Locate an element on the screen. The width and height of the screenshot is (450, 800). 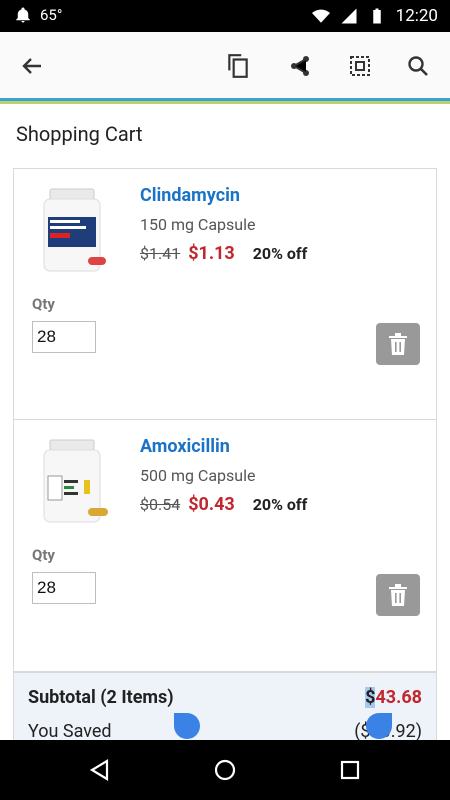
saved-label: You Saved is located at coordinates (70, 730).